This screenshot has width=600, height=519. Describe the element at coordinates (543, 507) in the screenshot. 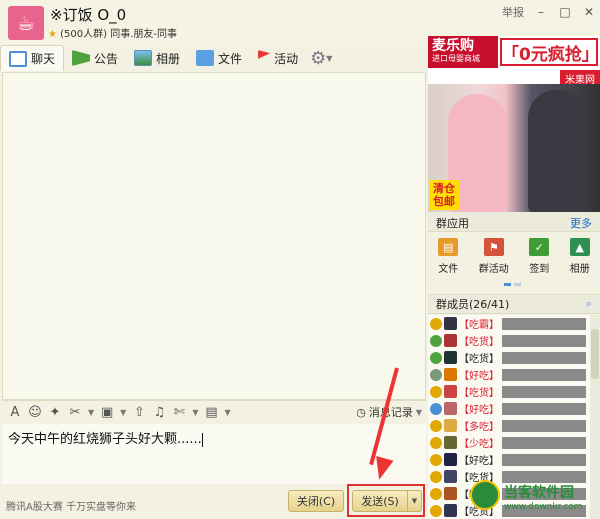

I see `watermark-url: www.downkr.com` at that location.